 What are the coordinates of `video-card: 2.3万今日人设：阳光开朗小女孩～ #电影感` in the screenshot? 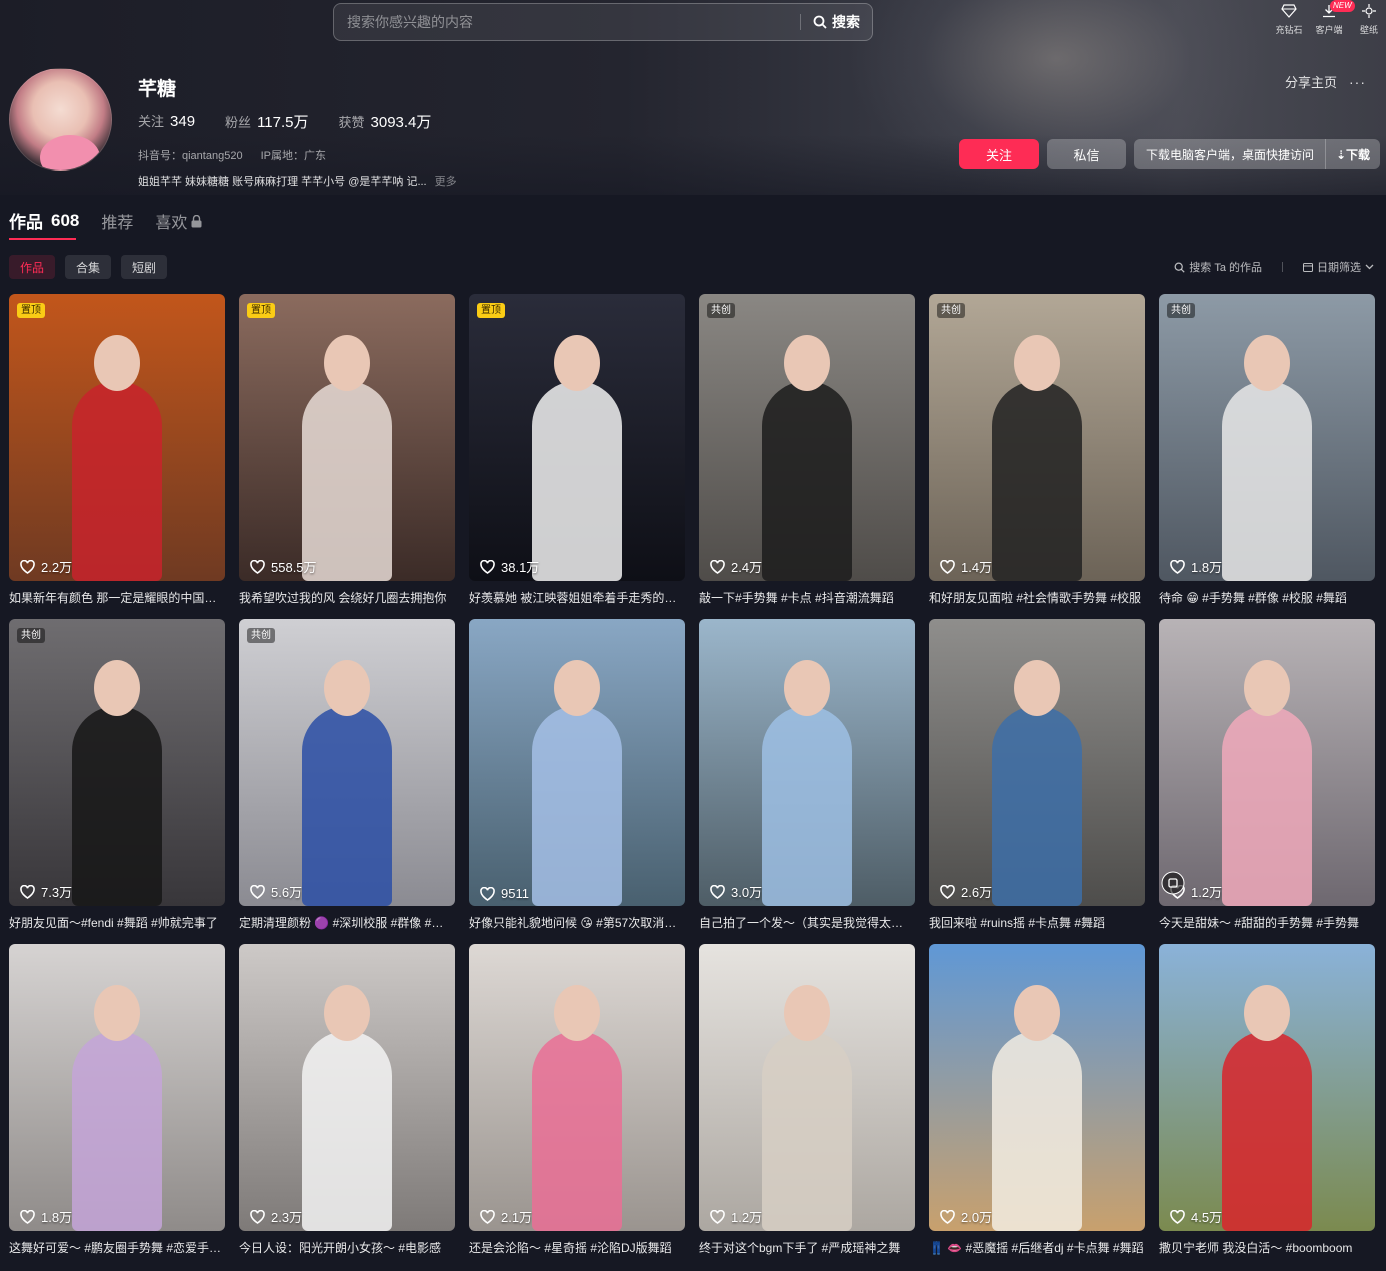 It's located at (347, 1100).